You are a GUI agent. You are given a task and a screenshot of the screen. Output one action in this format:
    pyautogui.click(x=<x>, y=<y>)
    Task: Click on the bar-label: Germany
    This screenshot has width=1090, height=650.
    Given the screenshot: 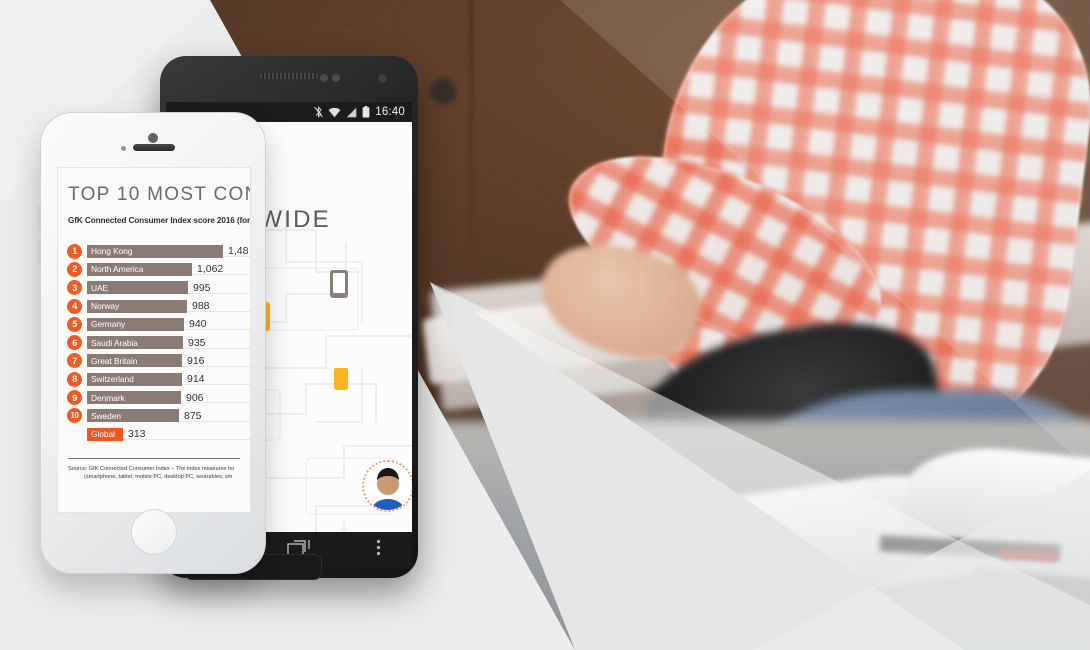 What is the action you would take?
    pyautogui.click(x=108, y=324)
    